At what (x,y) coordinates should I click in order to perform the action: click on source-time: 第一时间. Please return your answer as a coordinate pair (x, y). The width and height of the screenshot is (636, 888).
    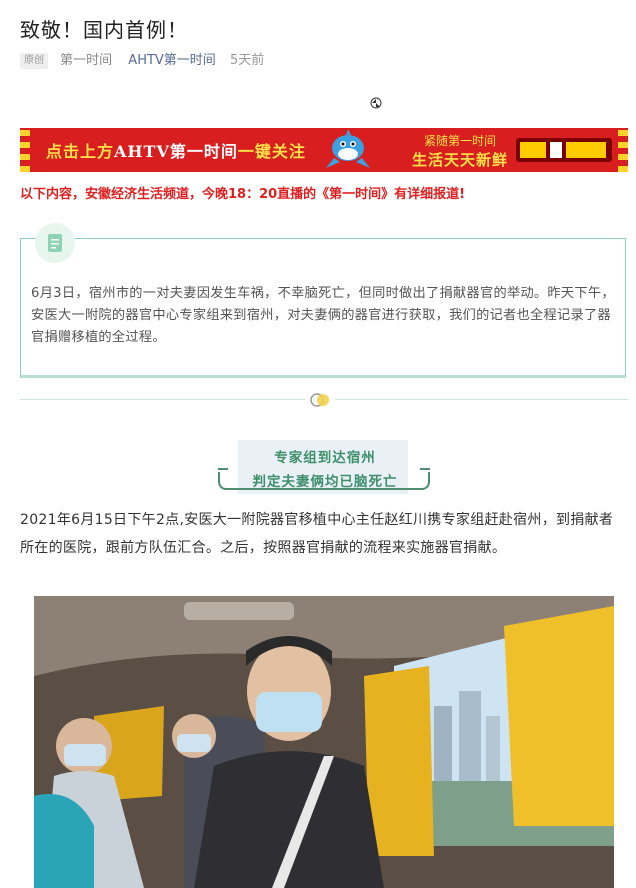
    Looking at the image, I should click on (86, 60).